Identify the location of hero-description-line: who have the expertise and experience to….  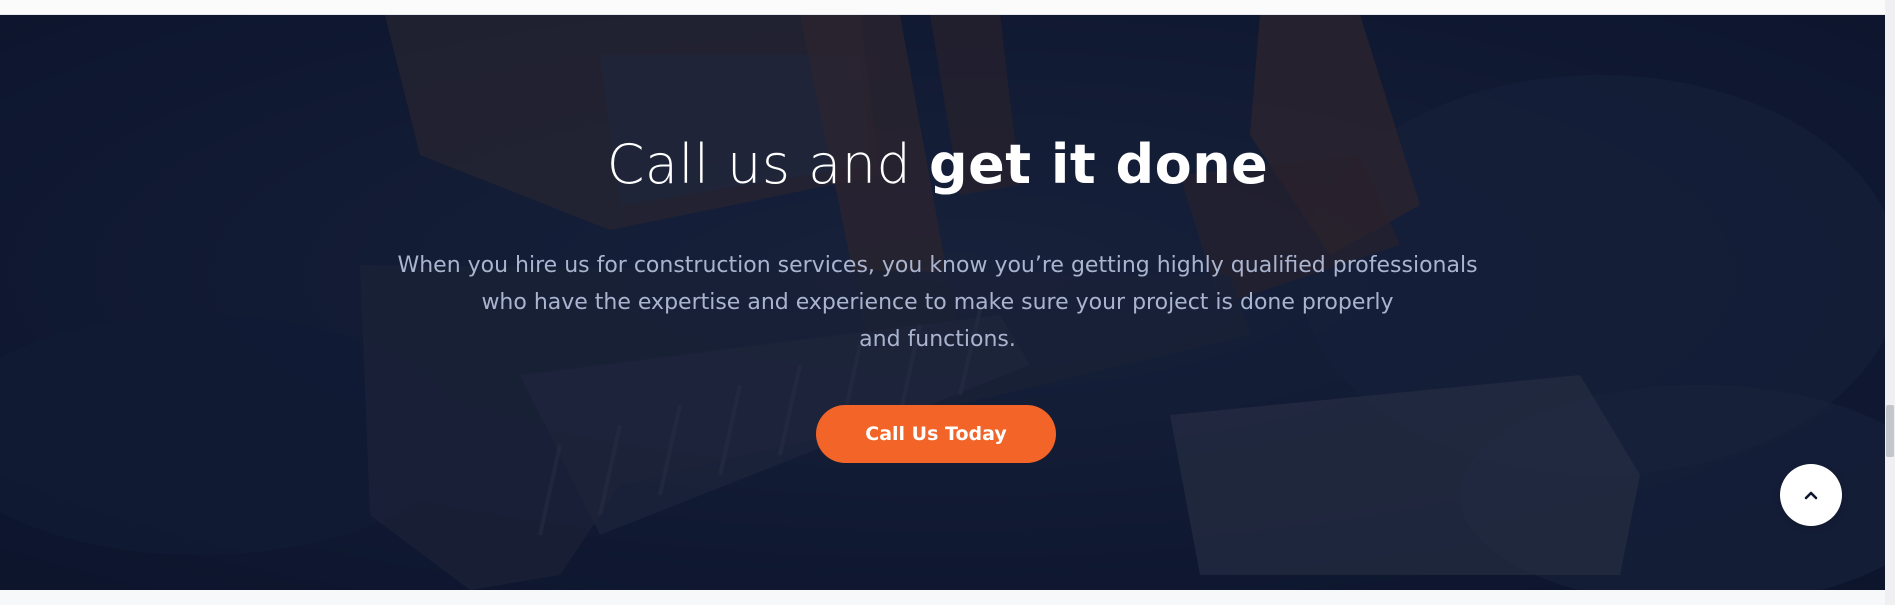
(937, 302).